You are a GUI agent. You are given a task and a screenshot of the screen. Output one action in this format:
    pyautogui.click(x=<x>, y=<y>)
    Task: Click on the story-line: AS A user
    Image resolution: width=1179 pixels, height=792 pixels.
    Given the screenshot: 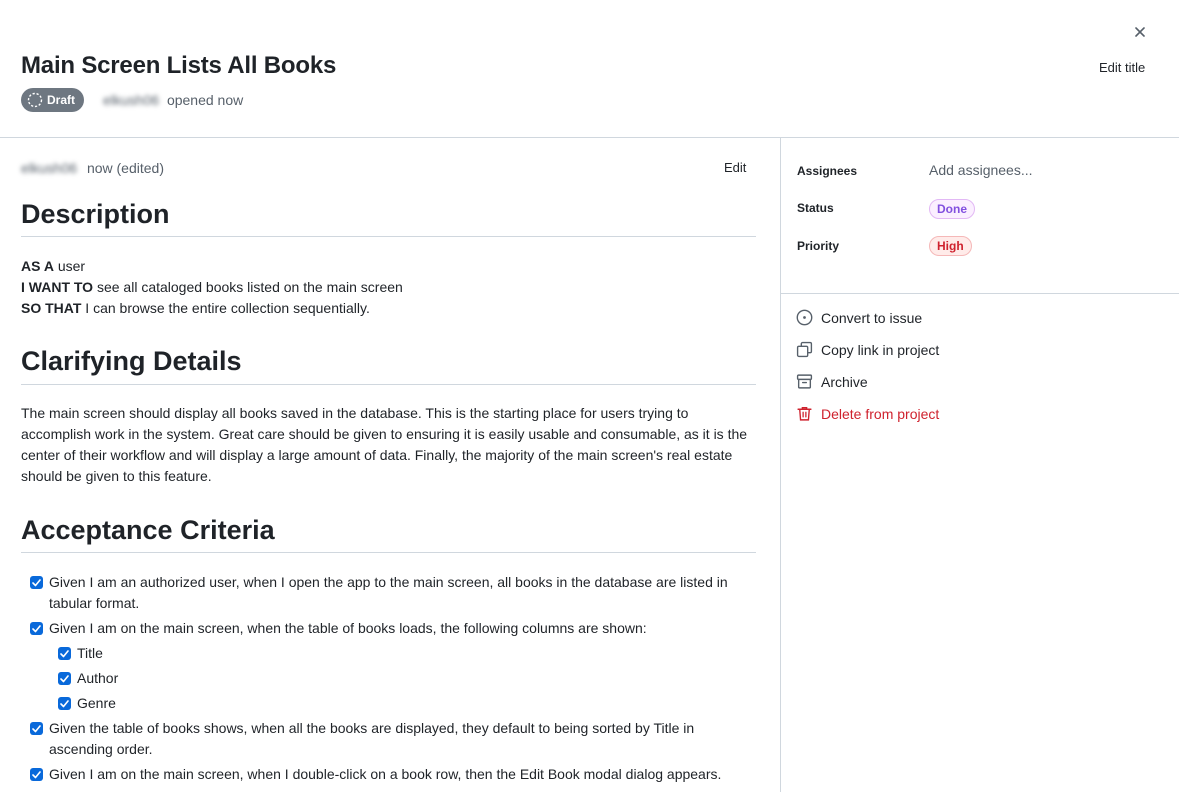 What is the action you would take?
    pyautogui.click(x=53, y=266)
    